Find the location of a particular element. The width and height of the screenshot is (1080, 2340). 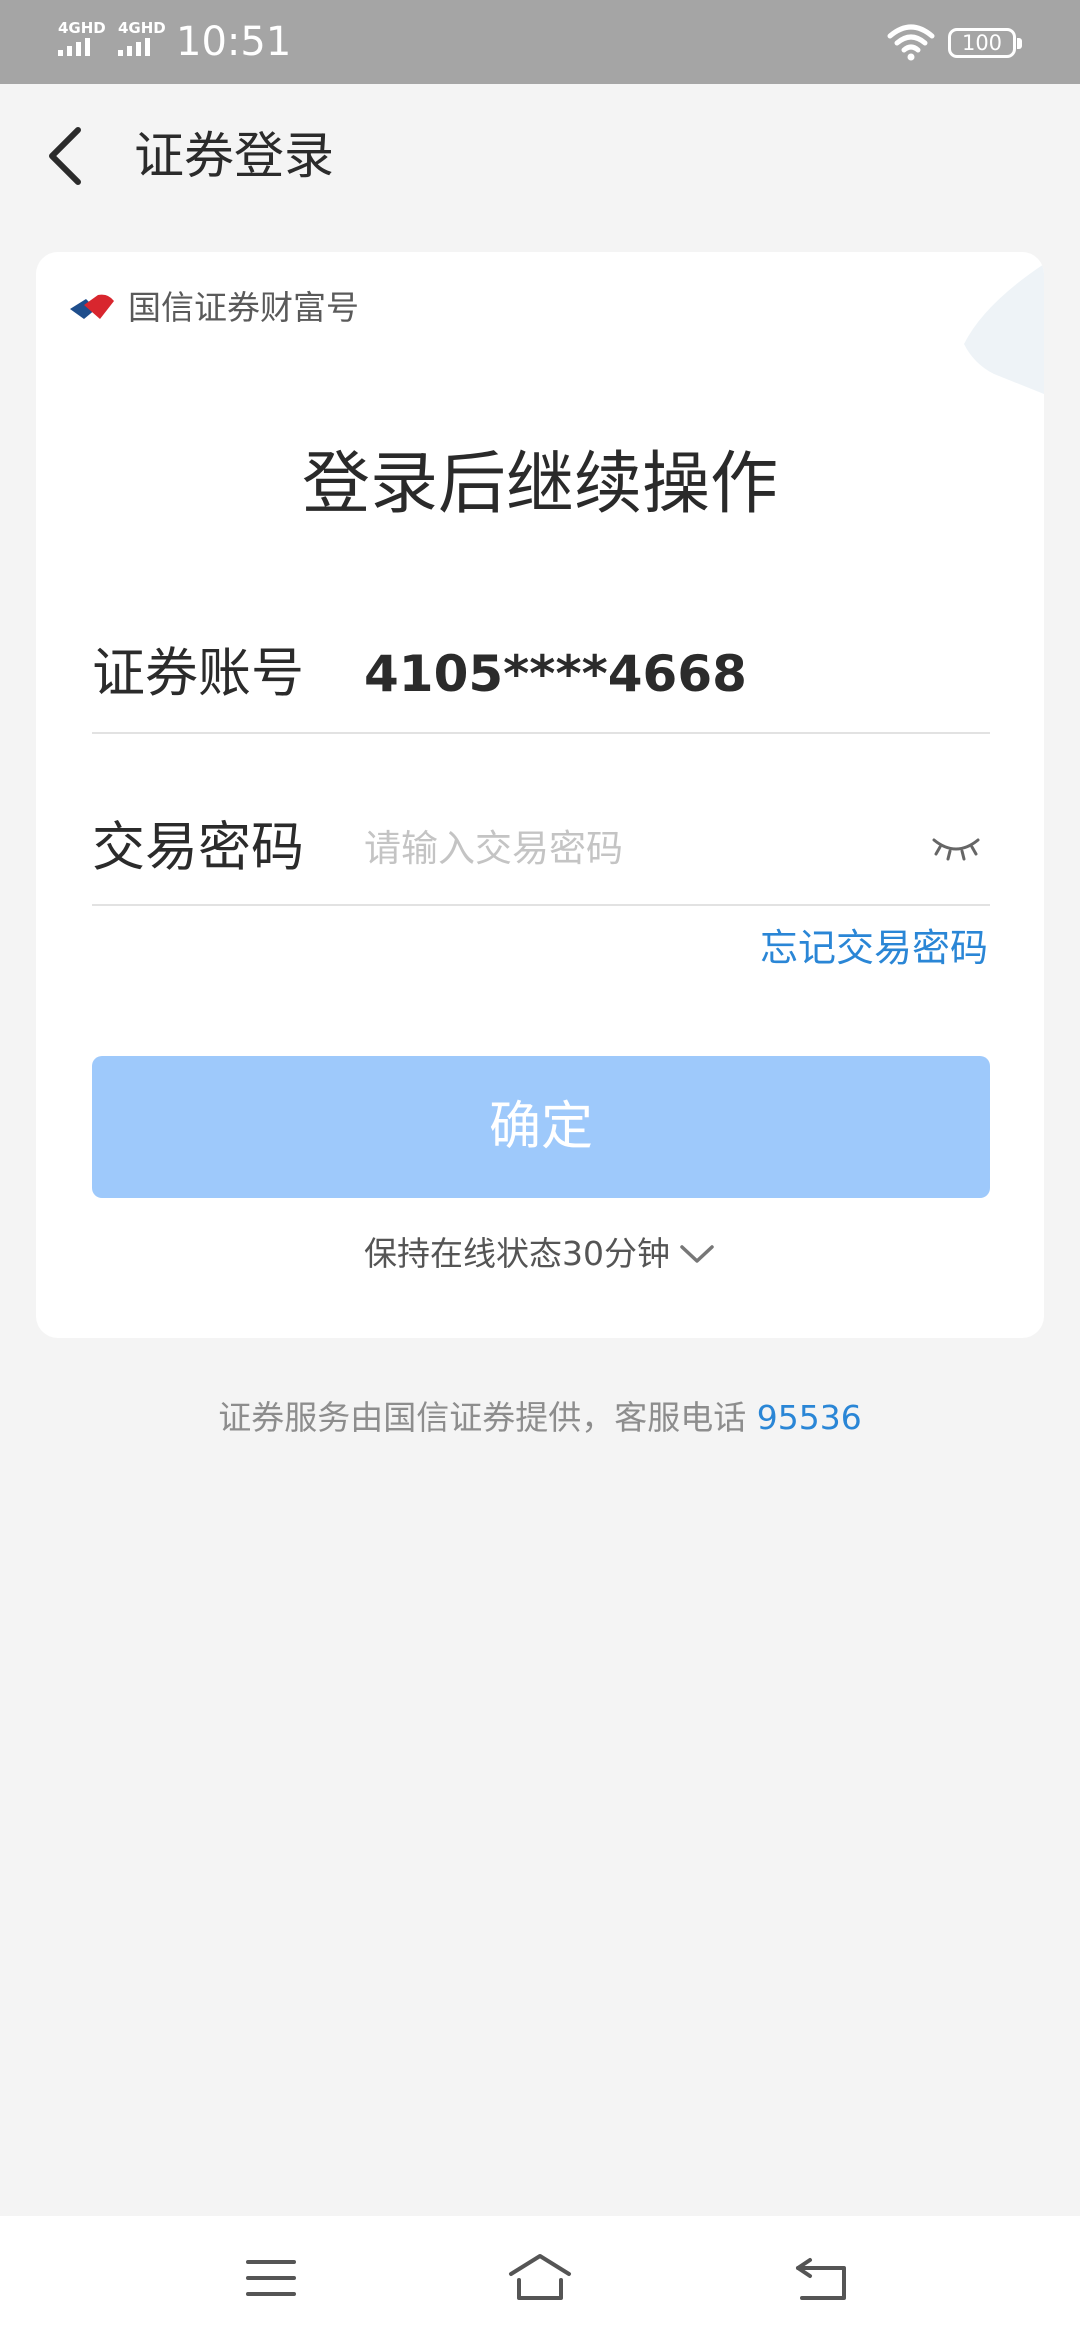

menu-icon is located at coordinates (271, 2278).